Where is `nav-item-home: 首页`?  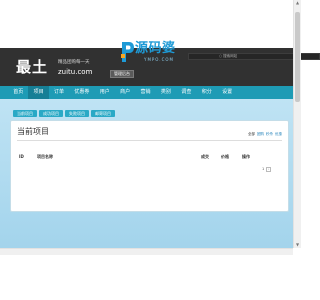
nav-item-home: 首页 is located at coordinates (18, 92).